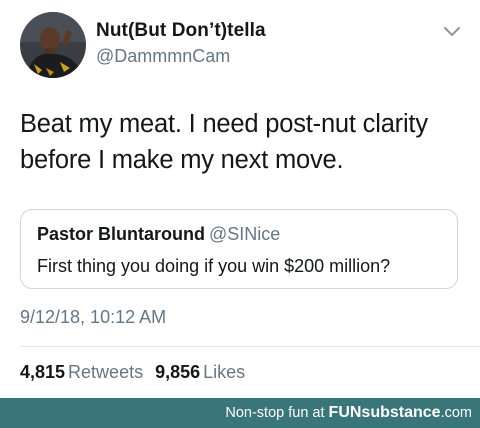 The image size is (480, 428). I want to click on retweets-label: Retweets, so click(106, 372).